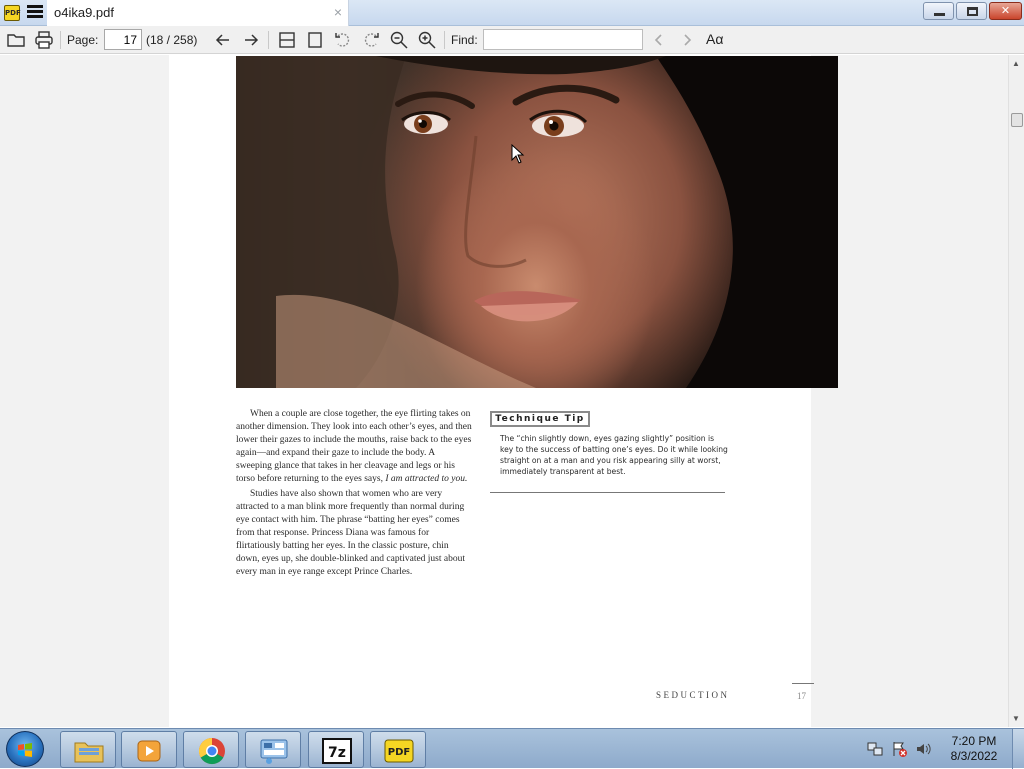  I want to click on taskbar-pdf-reader: PDF, so click(398, 749).